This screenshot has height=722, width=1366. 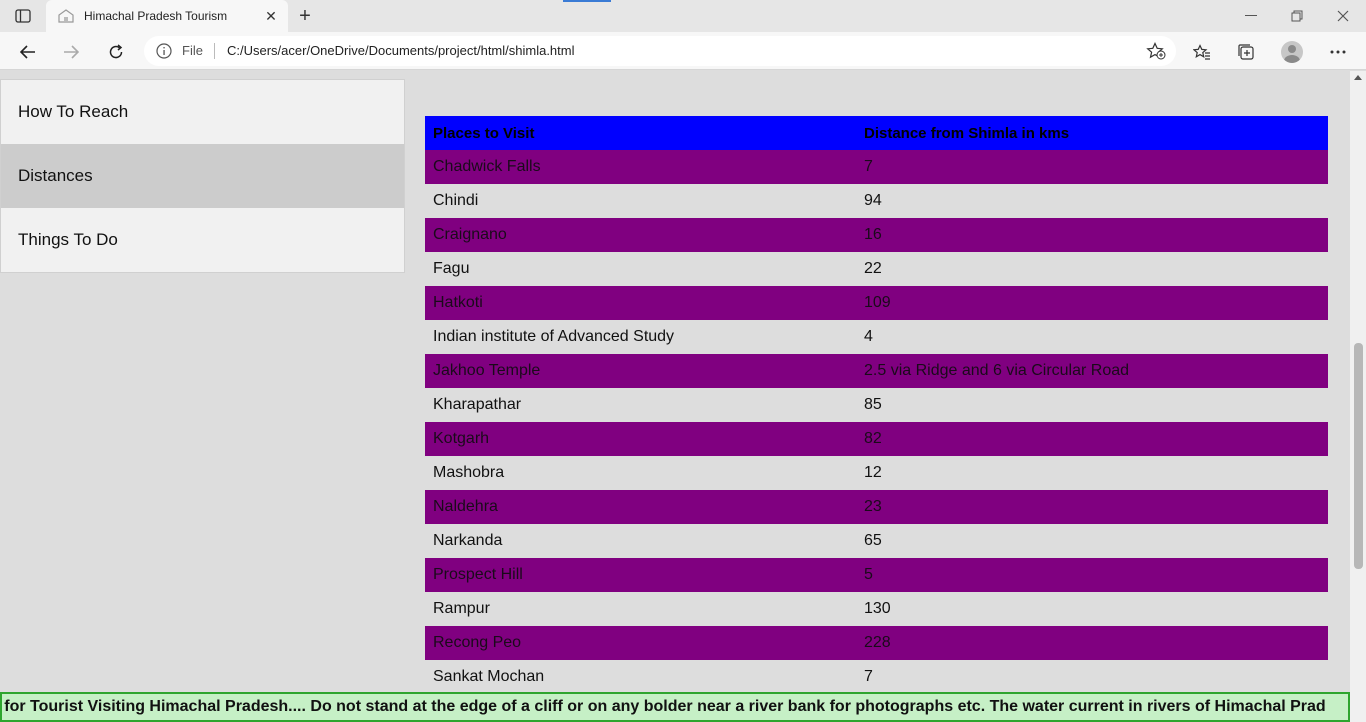 What do you see at coordinates (1358, 77) in the screenshot?
I see `scroll-up-icon` at bounding box center [1358, 77].